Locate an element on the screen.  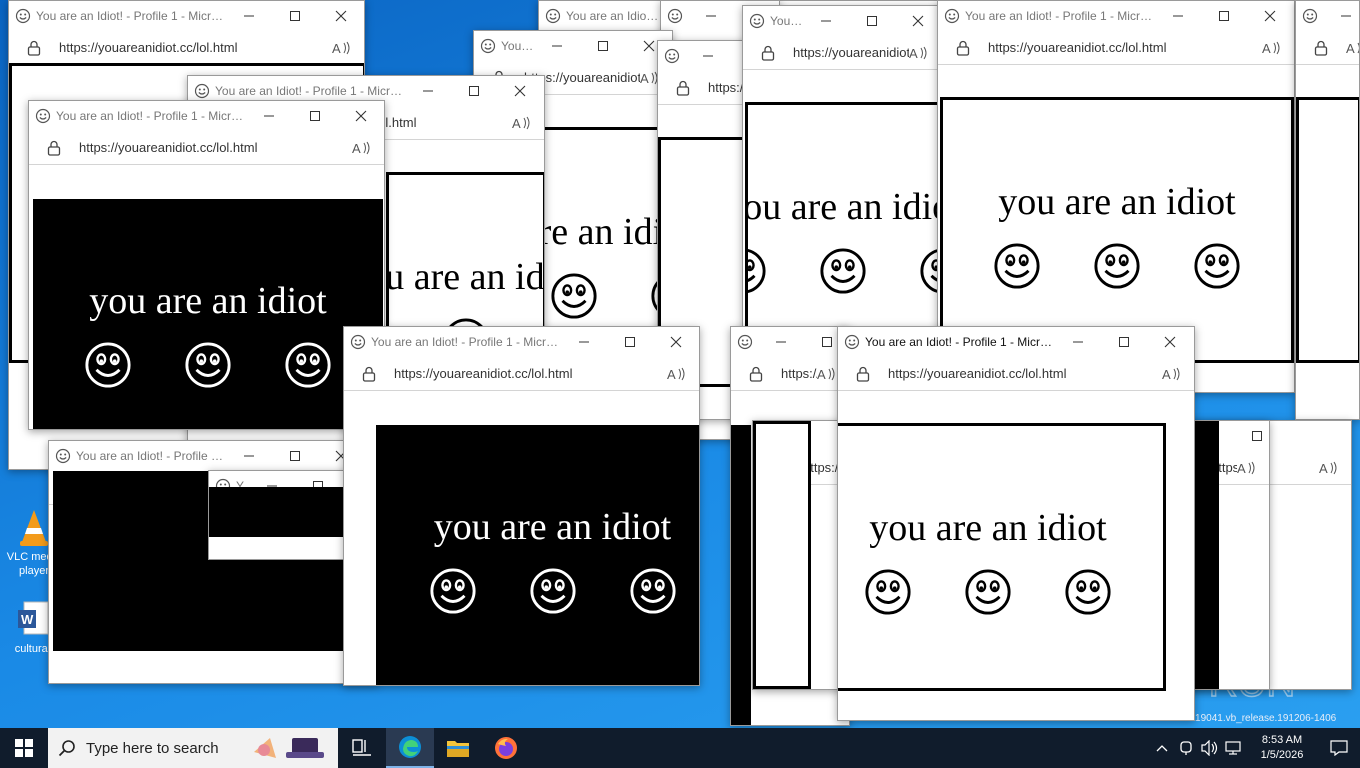
windows-logo-icon is located at coordinates (24, 748).